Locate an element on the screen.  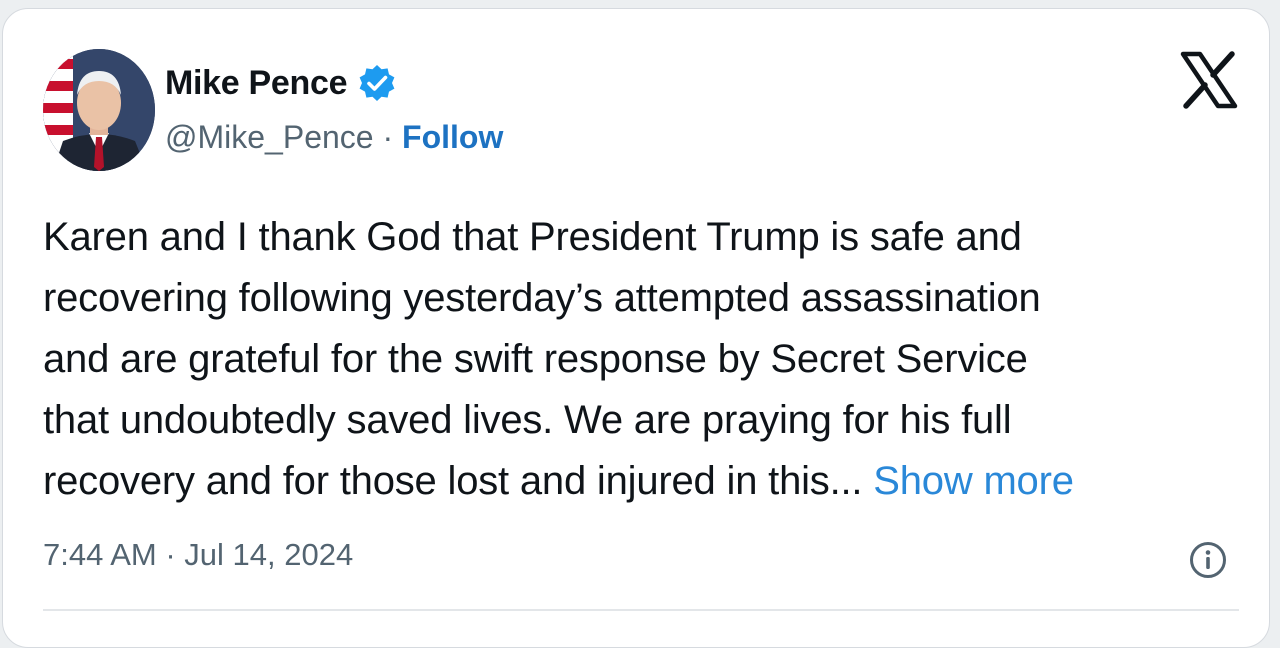
author-name-row: Mike Pence is located at coordinates (281, 83).